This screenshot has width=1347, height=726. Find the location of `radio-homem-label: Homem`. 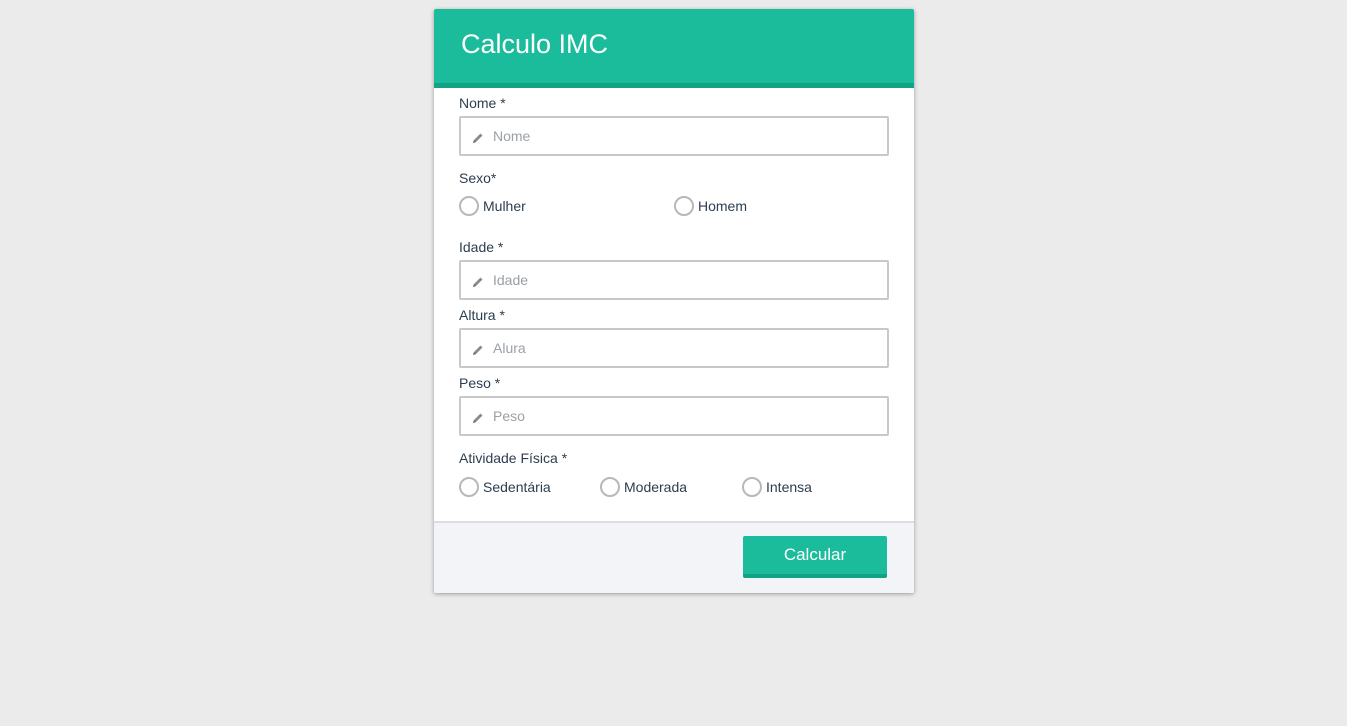

radio-homem-label: Homem is located at coordinates (723, 206).